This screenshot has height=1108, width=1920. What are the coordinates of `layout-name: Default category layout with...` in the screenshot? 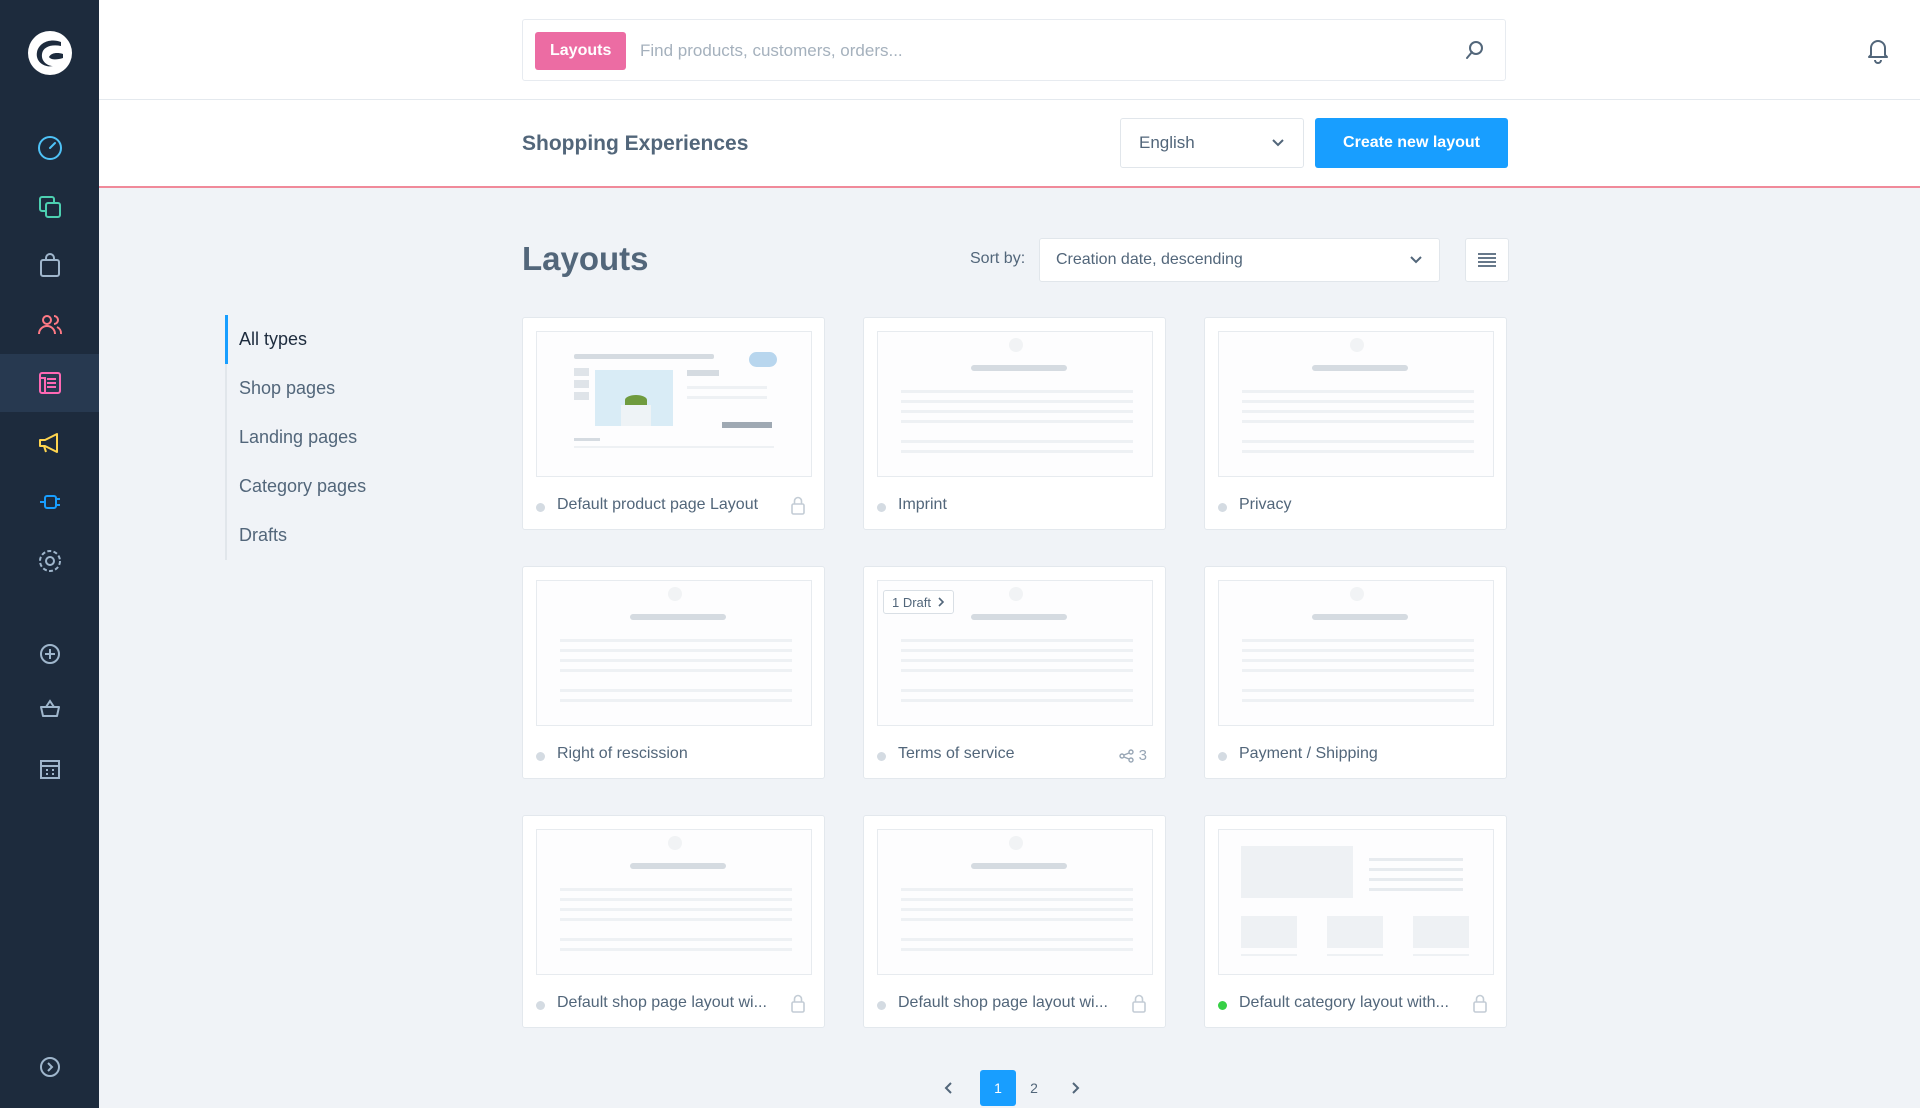 It's located at (1344, 1002).